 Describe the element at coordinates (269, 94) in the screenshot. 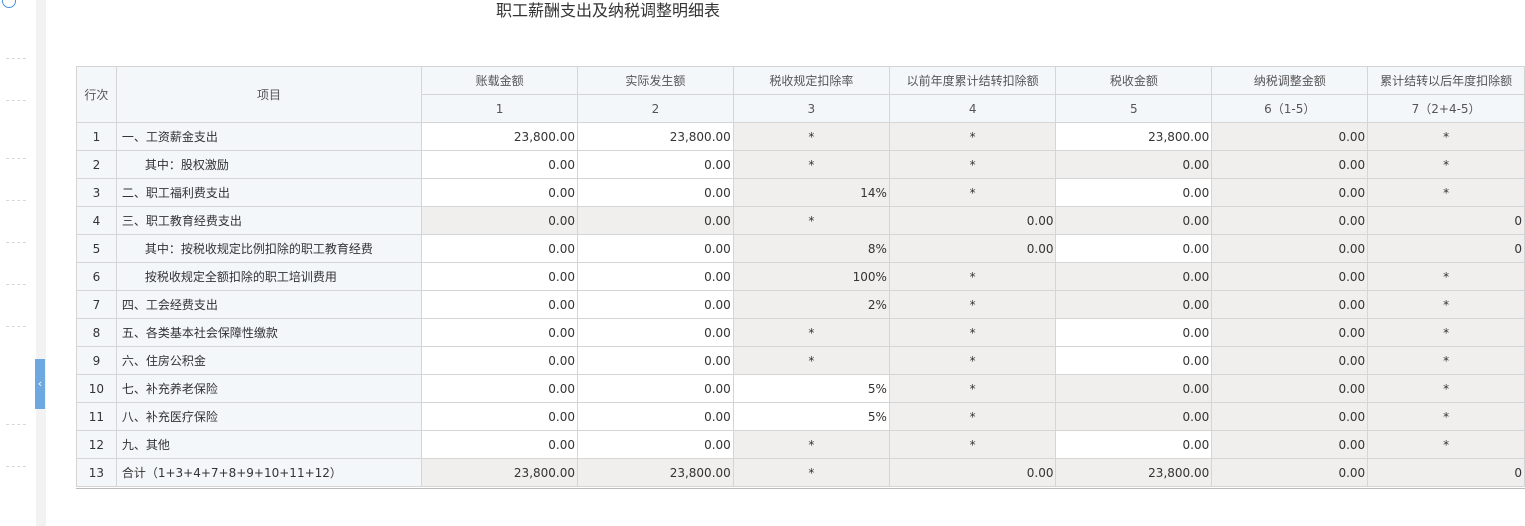

I see `header-item: 项目` at that location.